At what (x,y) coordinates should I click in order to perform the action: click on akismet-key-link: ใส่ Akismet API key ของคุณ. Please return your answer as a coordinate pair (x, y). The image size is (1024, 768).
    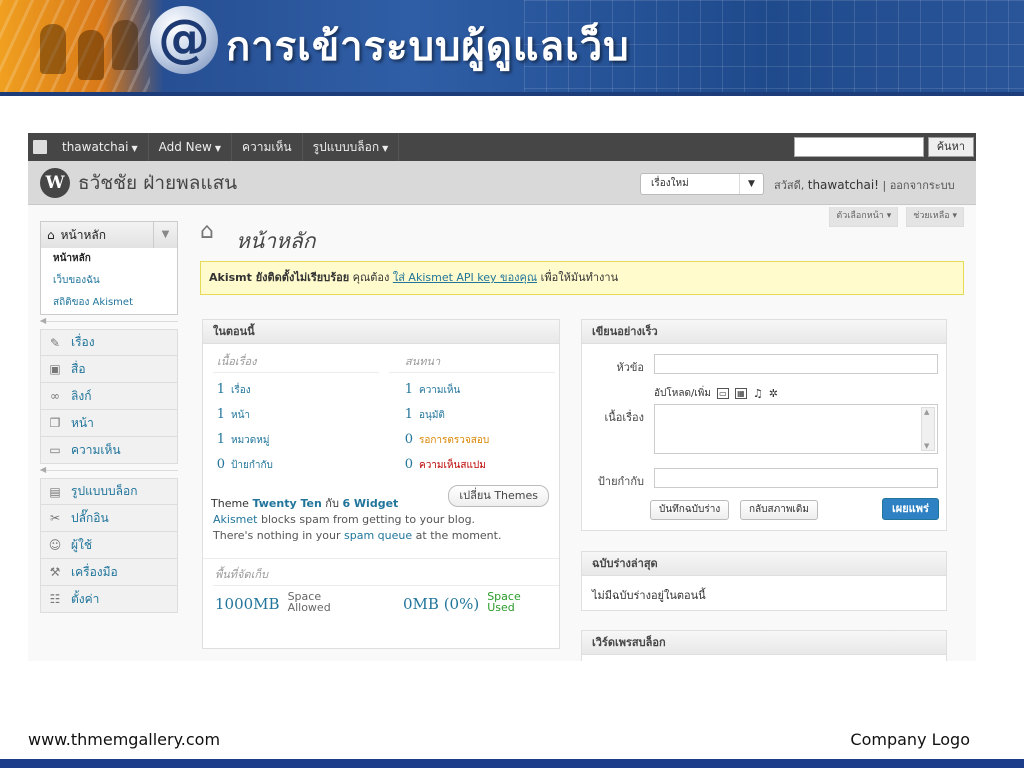
    Looking at the image, I should click on (465, 277).